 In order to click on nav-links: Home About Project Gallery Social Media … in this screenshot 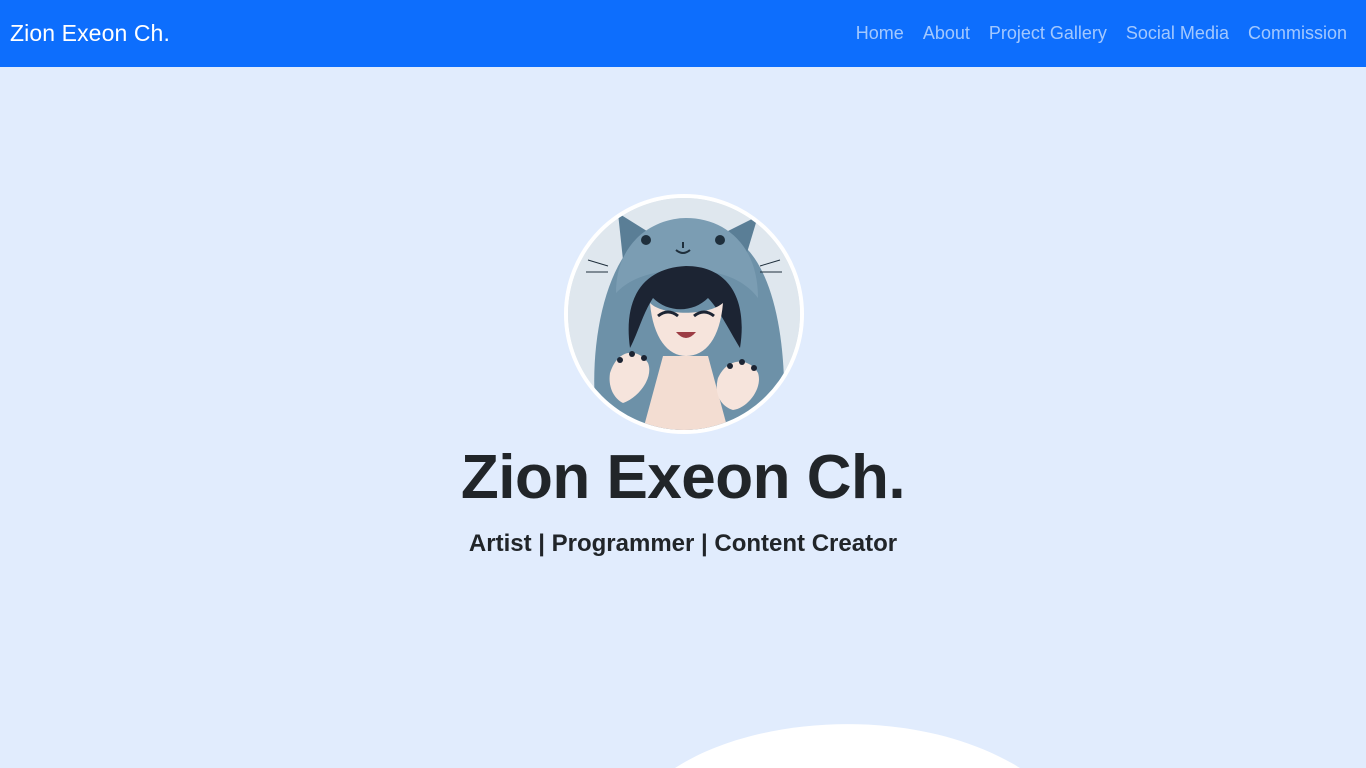, I will do `click(1101, 33)`.